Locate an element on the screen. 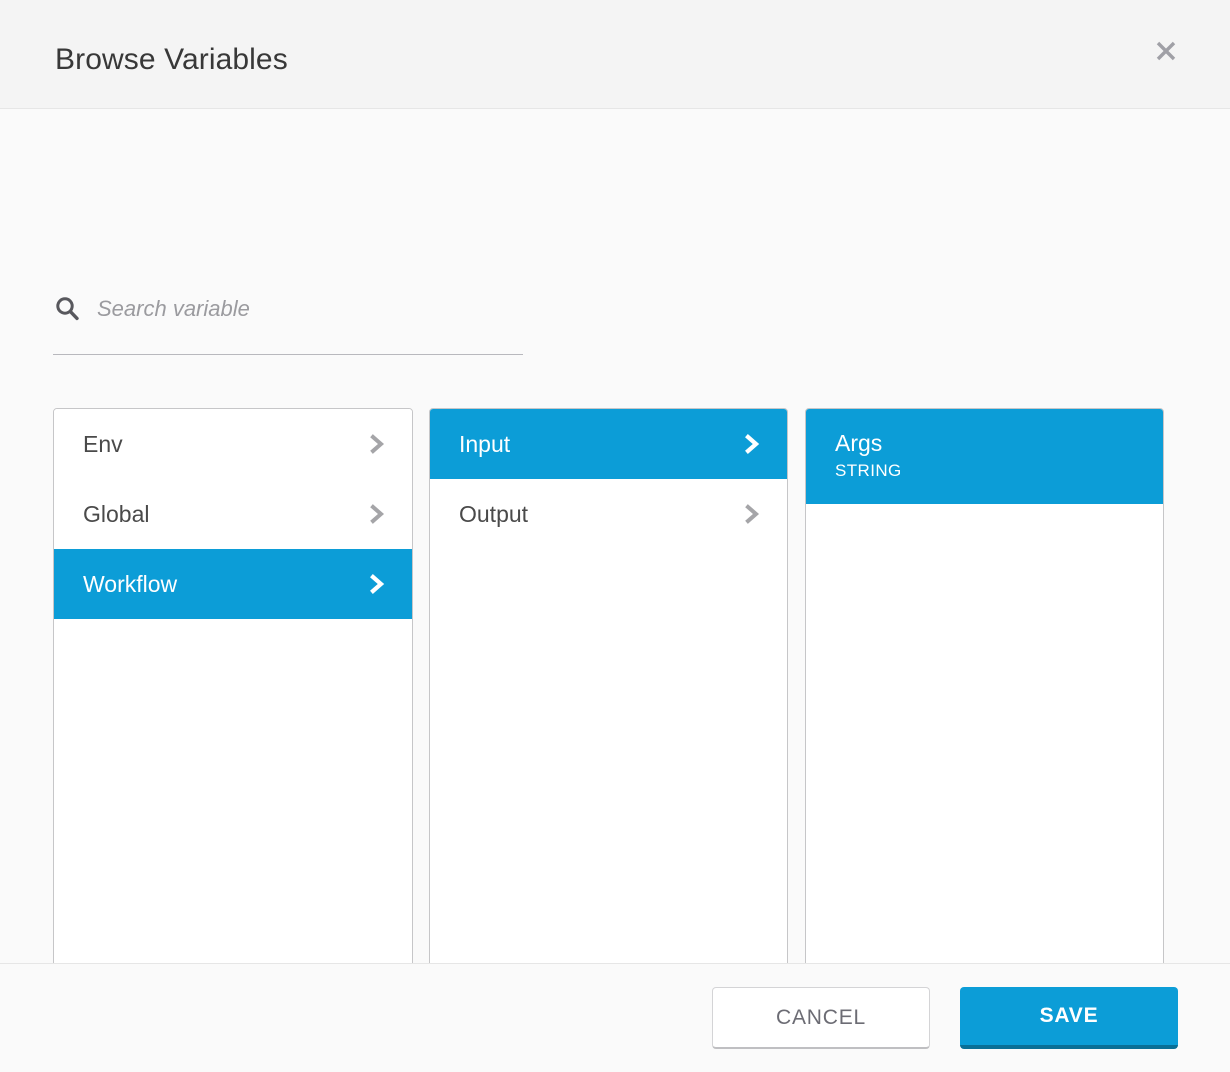  list-item: Global is located at coordinates (233, 514).